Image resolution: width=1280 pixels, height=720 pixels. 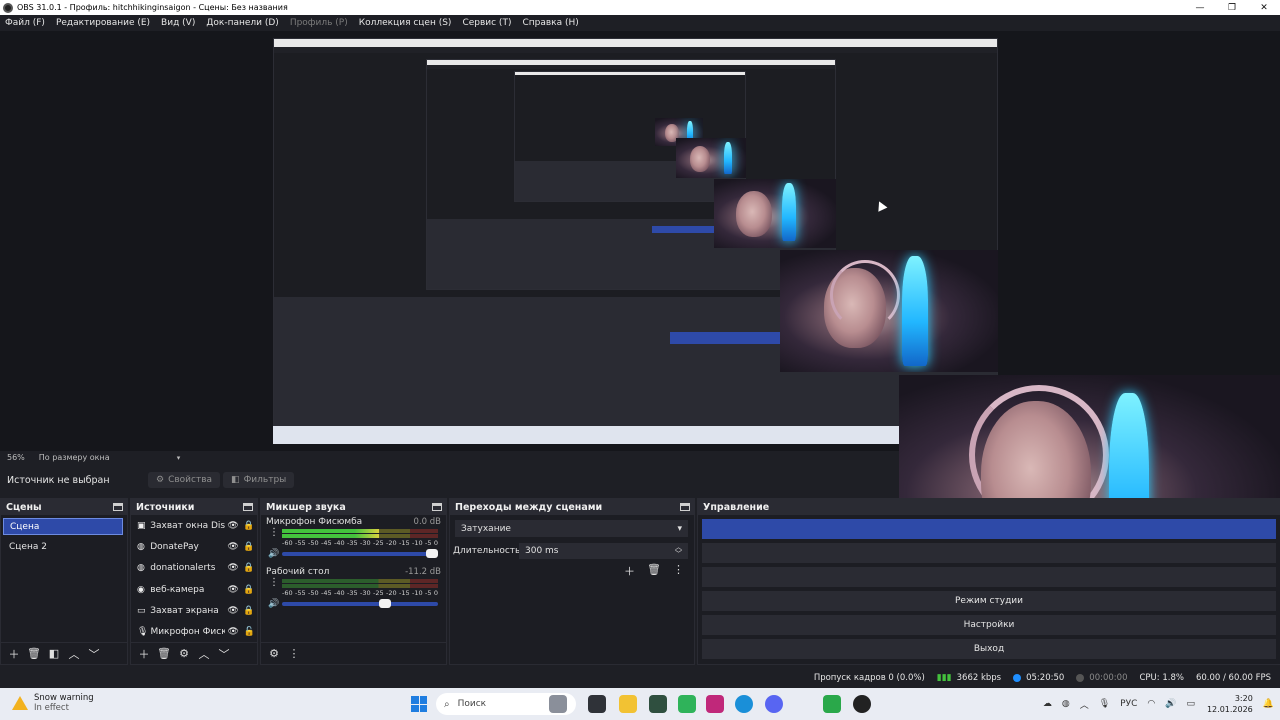 What do you see at coordinates (1170, 704) in the screenshot?
I see `volume-icon: 🔊` at bounding box center [1170, 704].